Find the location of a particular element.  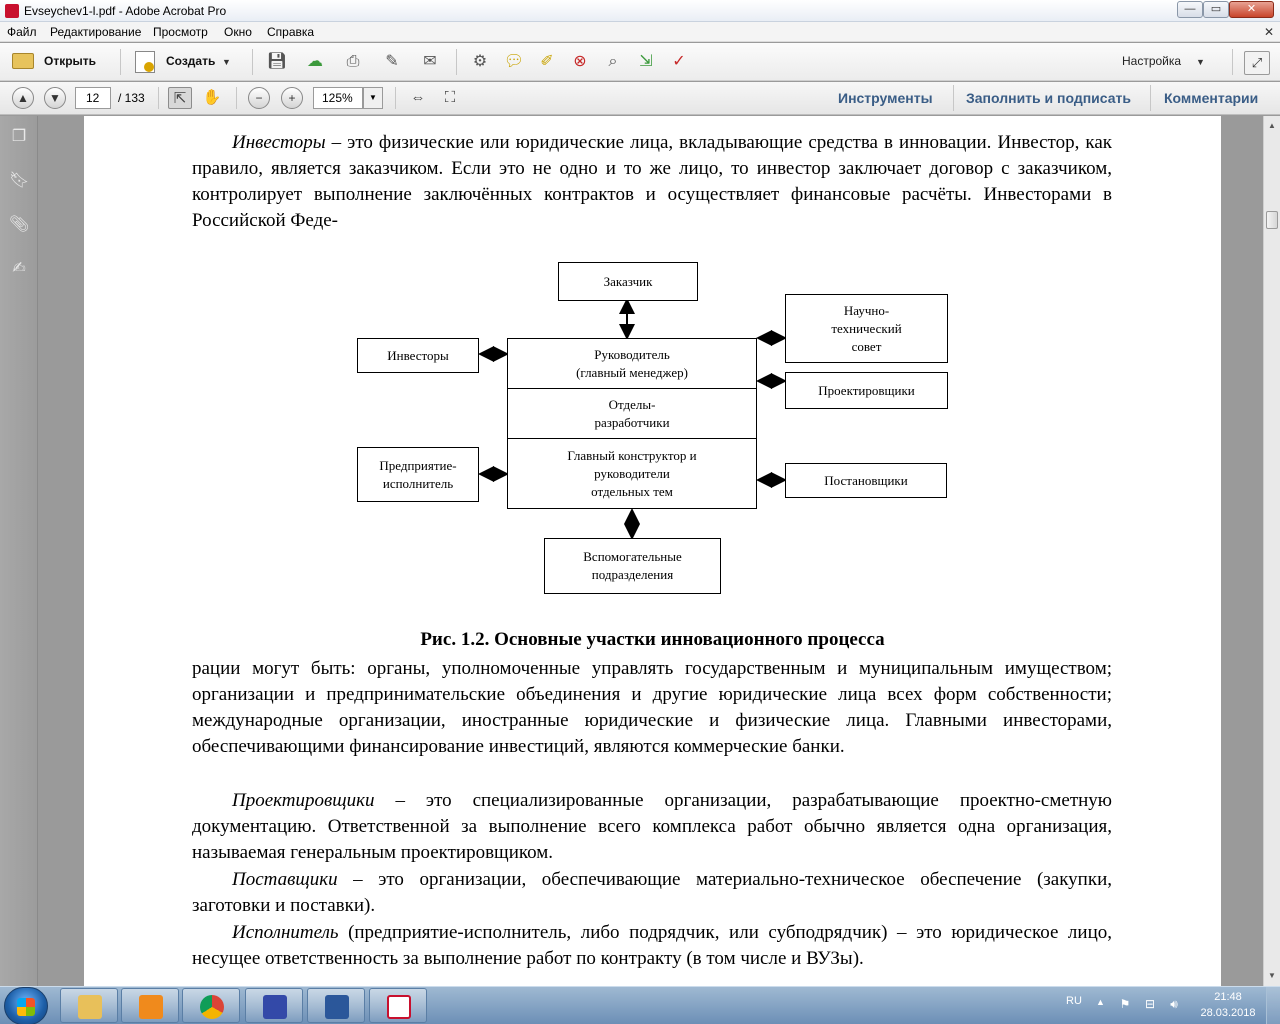

taskbar-acrobat is located at coordinates (398, 1005).